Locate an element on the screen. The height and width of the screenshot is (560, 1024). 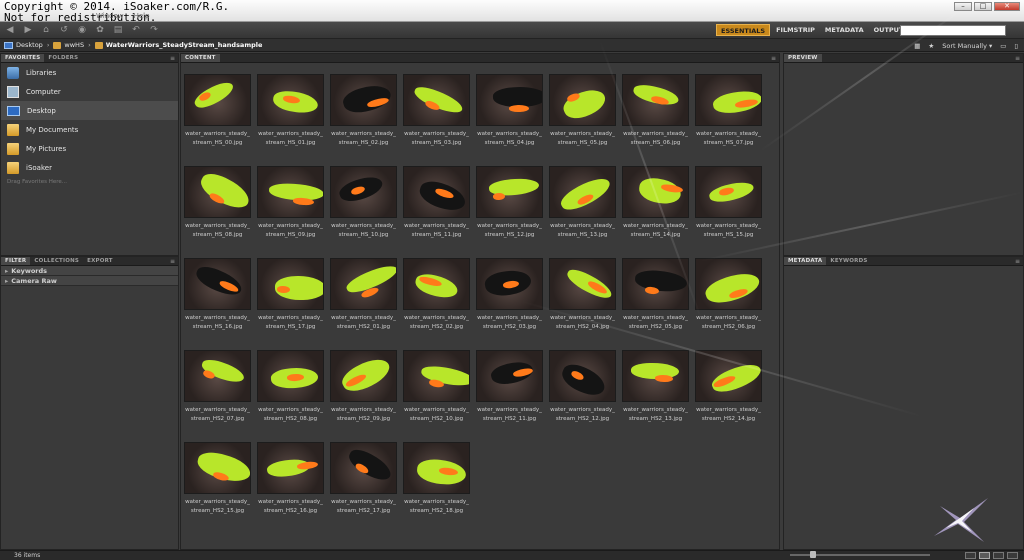
list-view-icon is located at coordinates (1012, 555).